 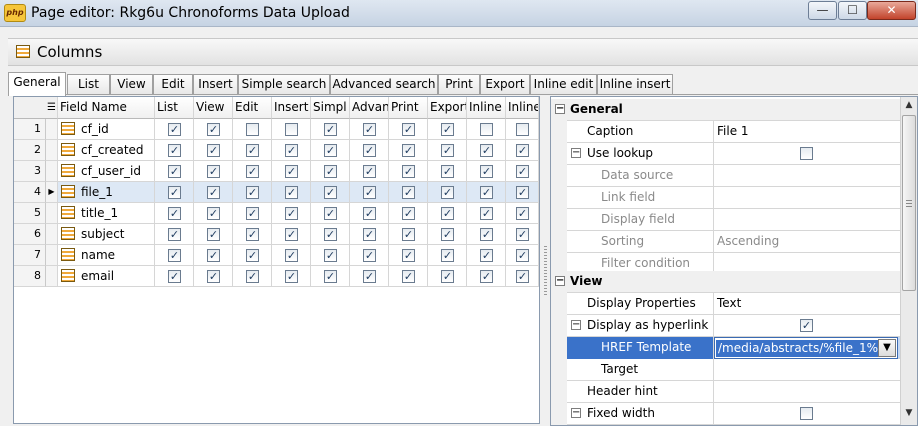 What do you see at coordinates (807, 132) in the screenshot?
I see `caption-value: File 1` at bounding box center [807, 132].